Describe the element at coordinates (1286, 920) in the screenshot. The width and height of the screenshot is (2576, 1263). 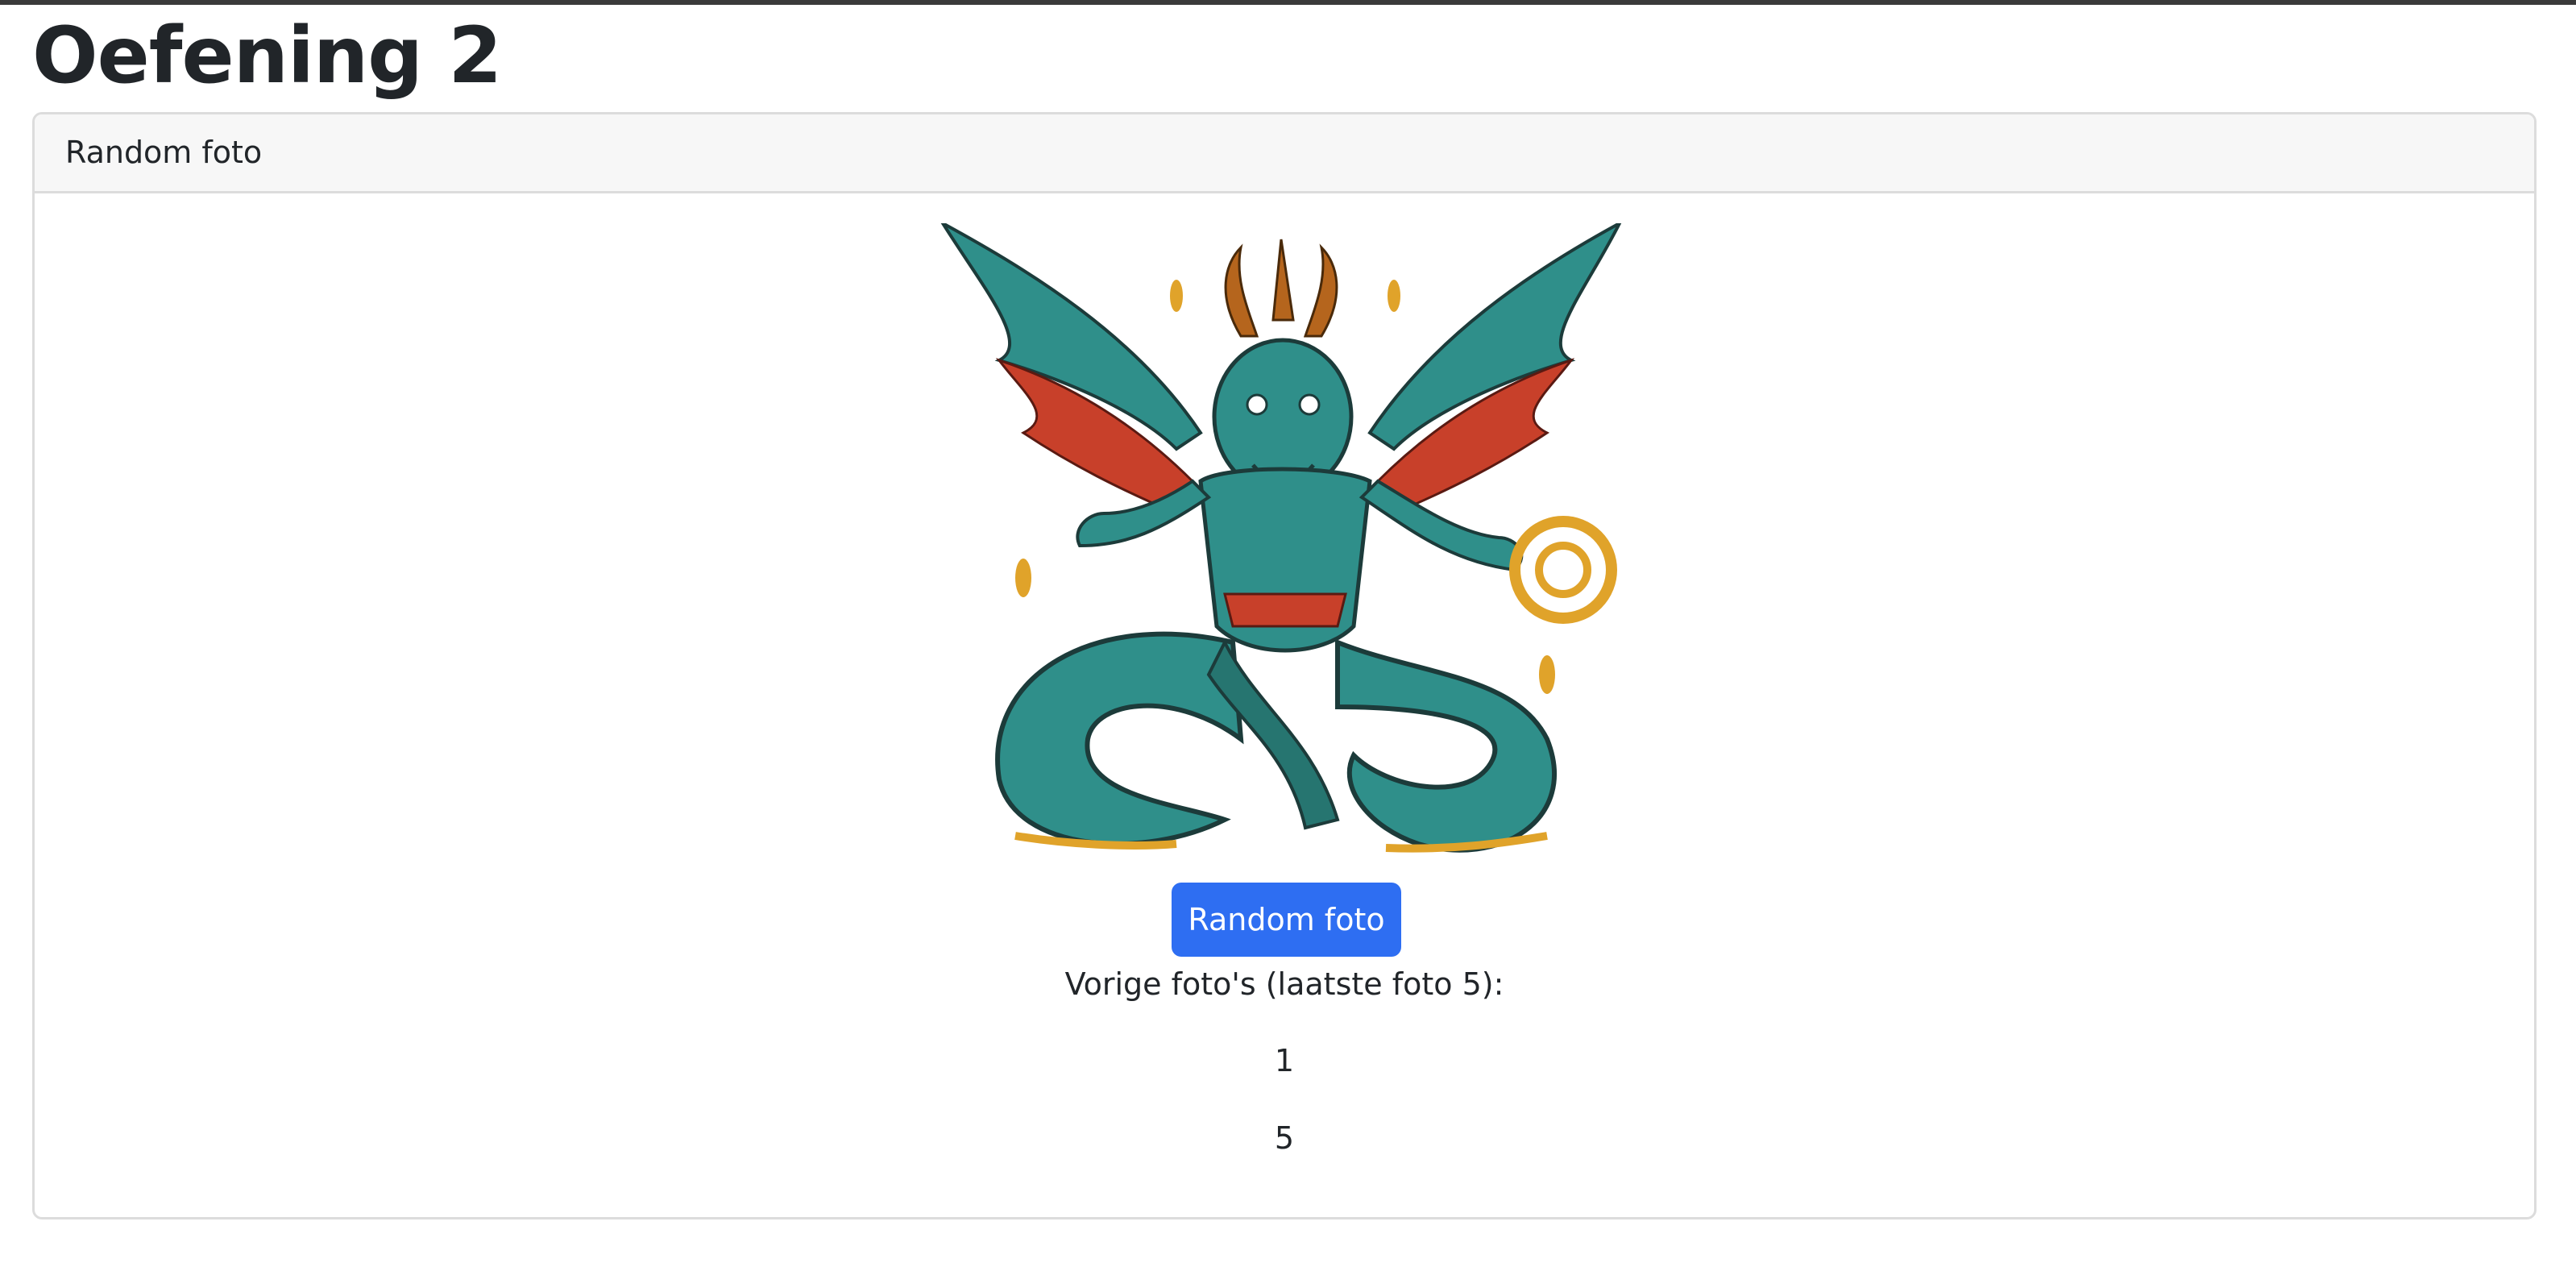
I see `random-photo-button: Random foto` at that location.